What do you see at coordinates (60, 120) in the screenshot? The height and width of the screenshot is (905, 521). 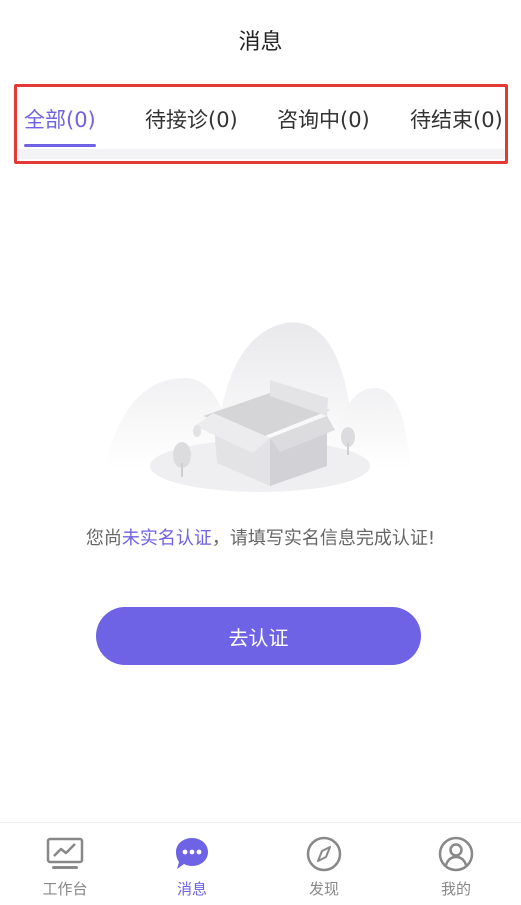 I see `tab-all-label: 全部(0)` at bounding box center [60, 120].